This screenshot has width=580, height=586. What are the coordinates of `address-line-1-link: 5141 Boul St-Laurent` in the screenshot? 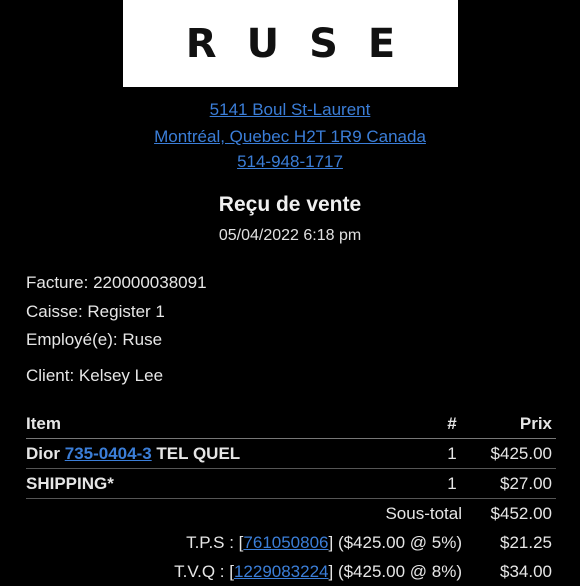 It's located at (290, 109).